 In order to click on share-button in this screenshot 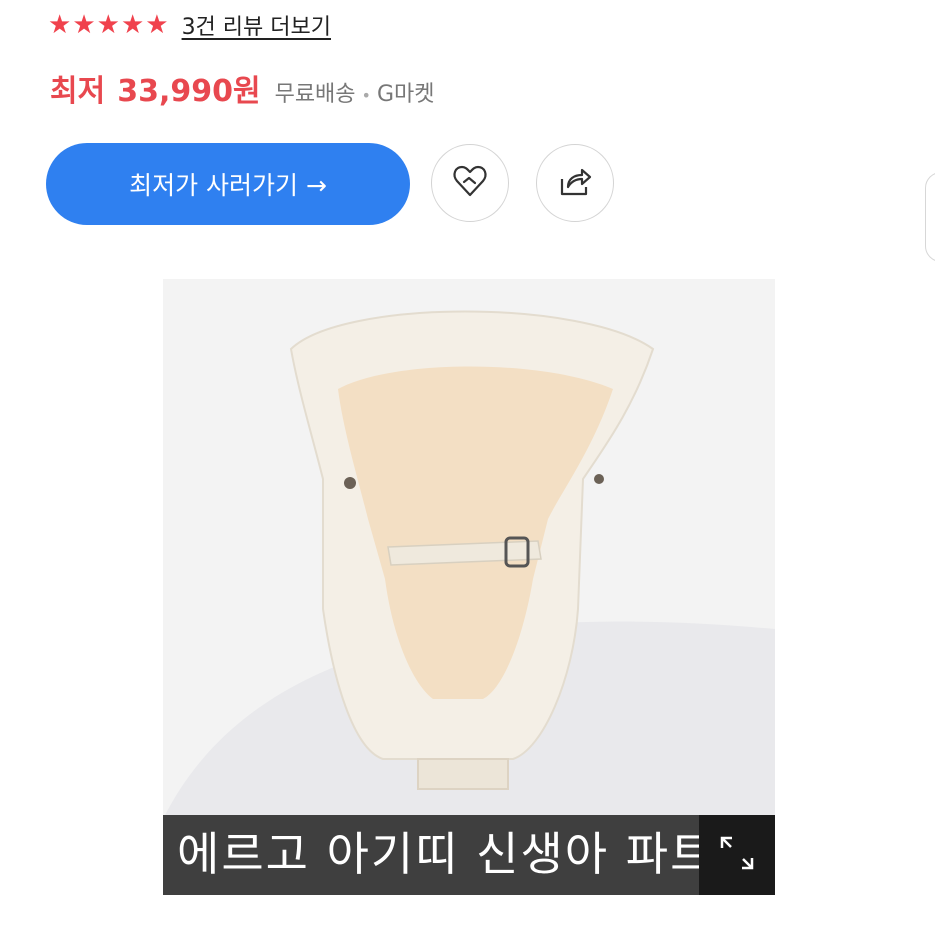, I will do `click(575, 183)`.